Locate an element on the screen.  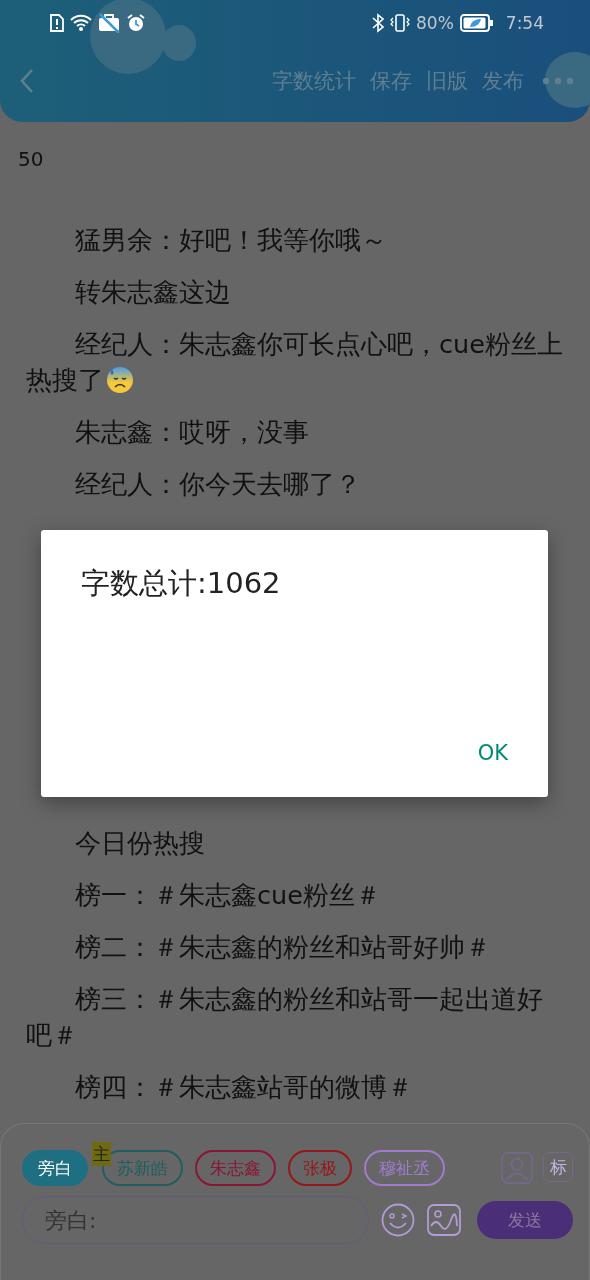
toolbar-action: 保存 is located at coordinates (391, 81).